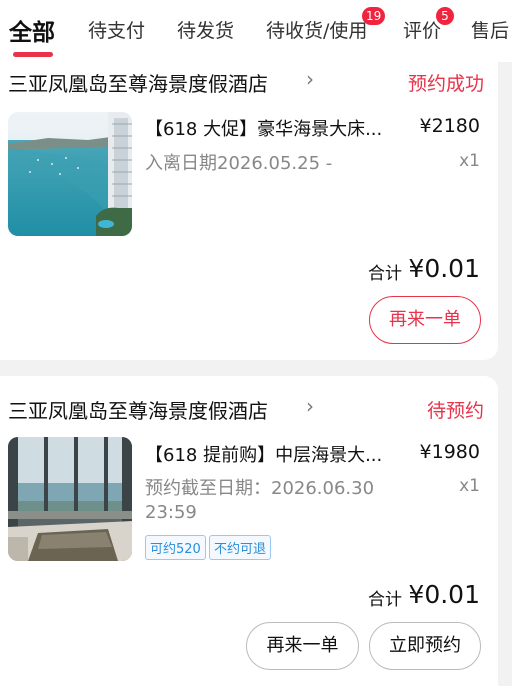 This screenshot has height=686, width=512. What do you see at coordinates (445, 16) in the screenshot?
I see `review-count-badge: 5` at bounding box center [445, 16].